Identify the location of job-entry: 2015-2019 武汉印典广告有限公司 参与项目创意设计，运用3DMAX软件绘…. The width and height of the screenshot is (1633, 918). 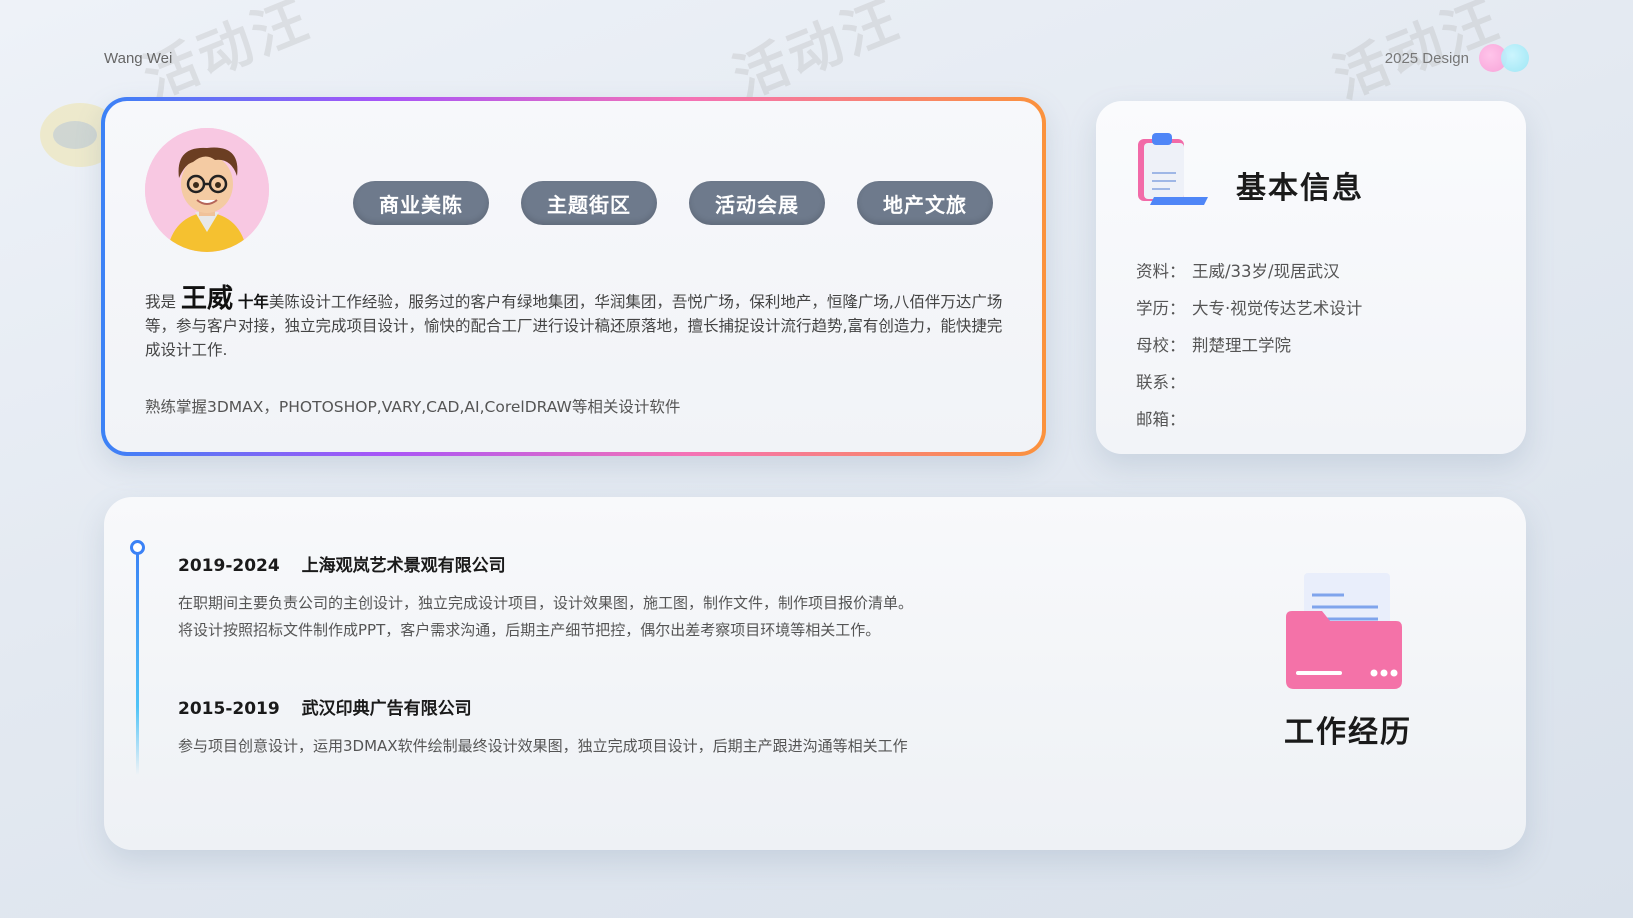
(543, 727).